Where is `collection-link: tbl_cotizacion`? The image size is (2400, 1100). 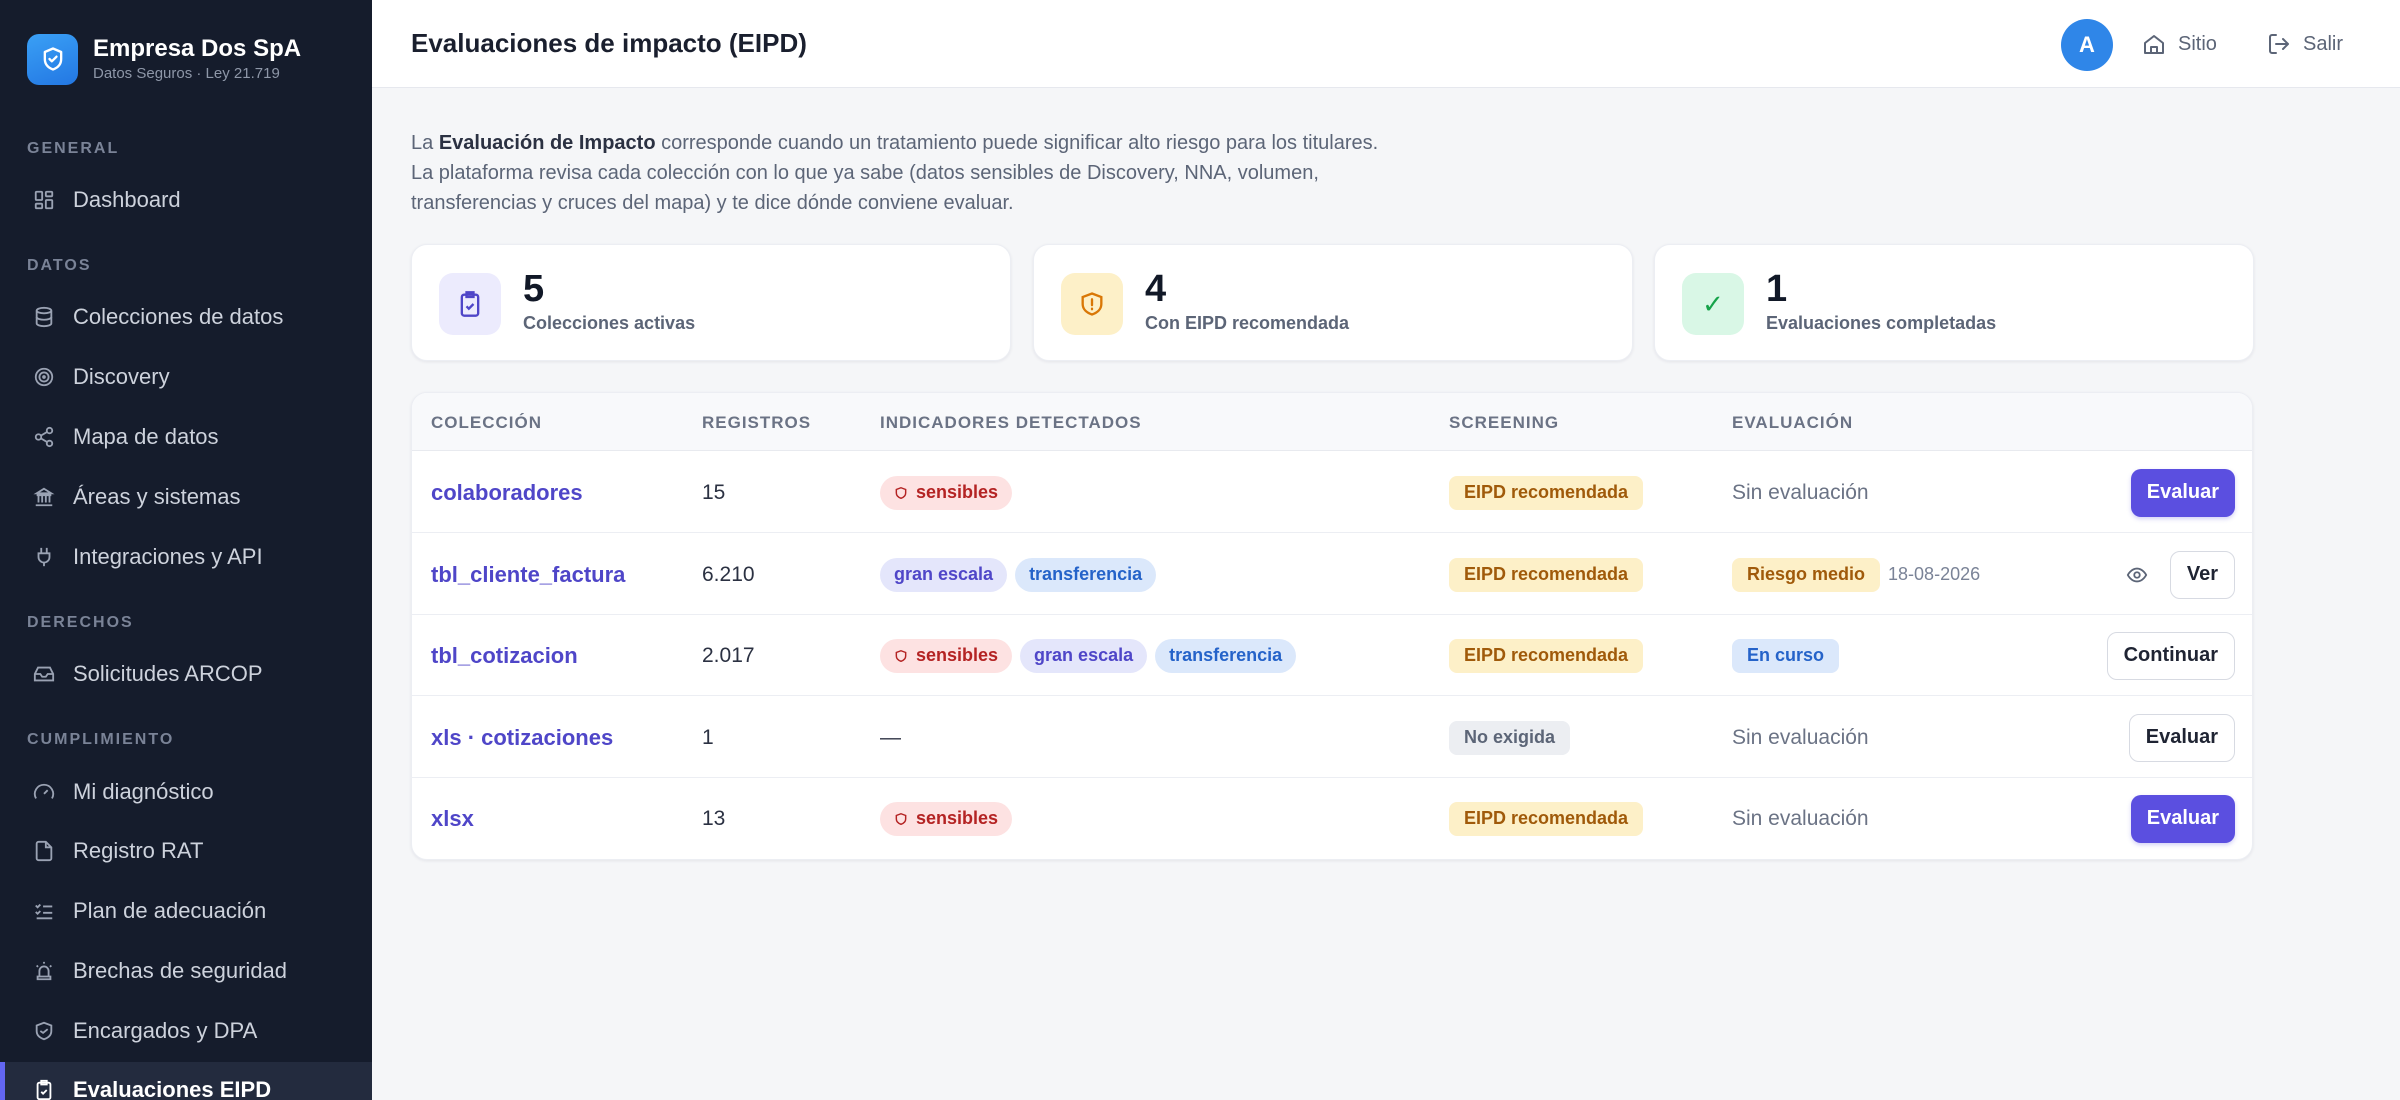 collection-link: tbl_cotizacion is located at coordinates (504, 656).